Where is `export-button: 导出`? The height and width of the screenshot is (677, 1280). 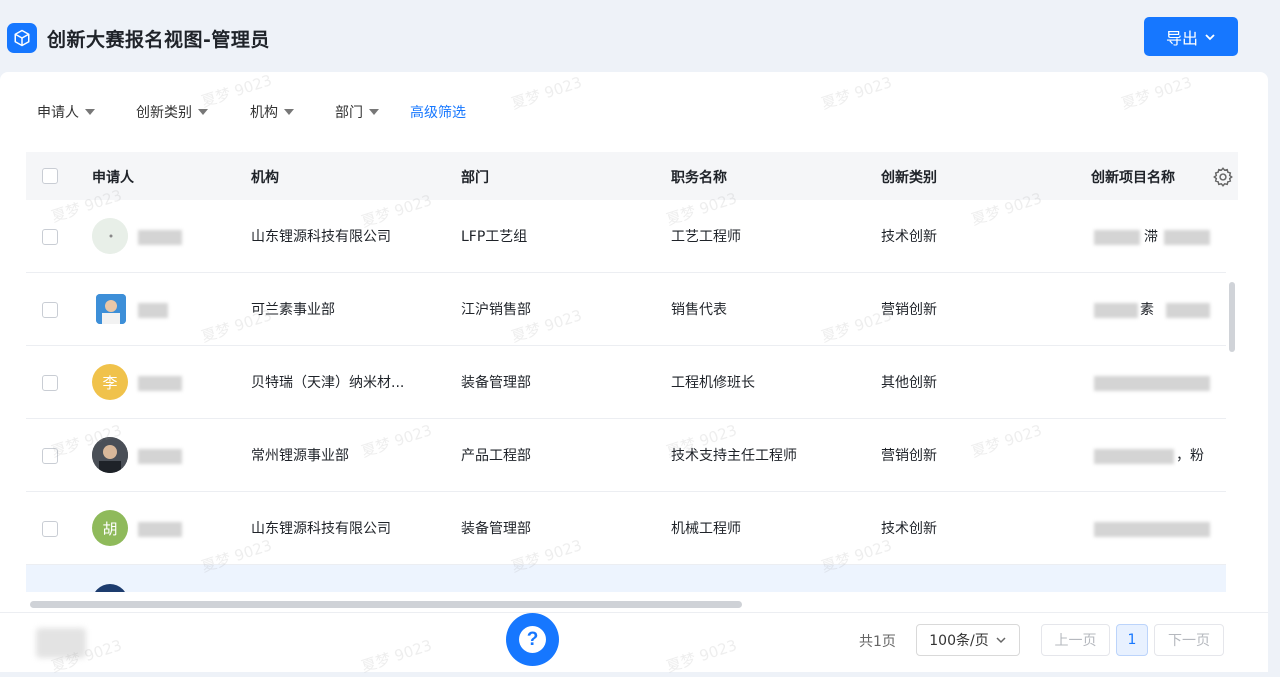
export-button: 导出 is located at coordinates (1191, 36).